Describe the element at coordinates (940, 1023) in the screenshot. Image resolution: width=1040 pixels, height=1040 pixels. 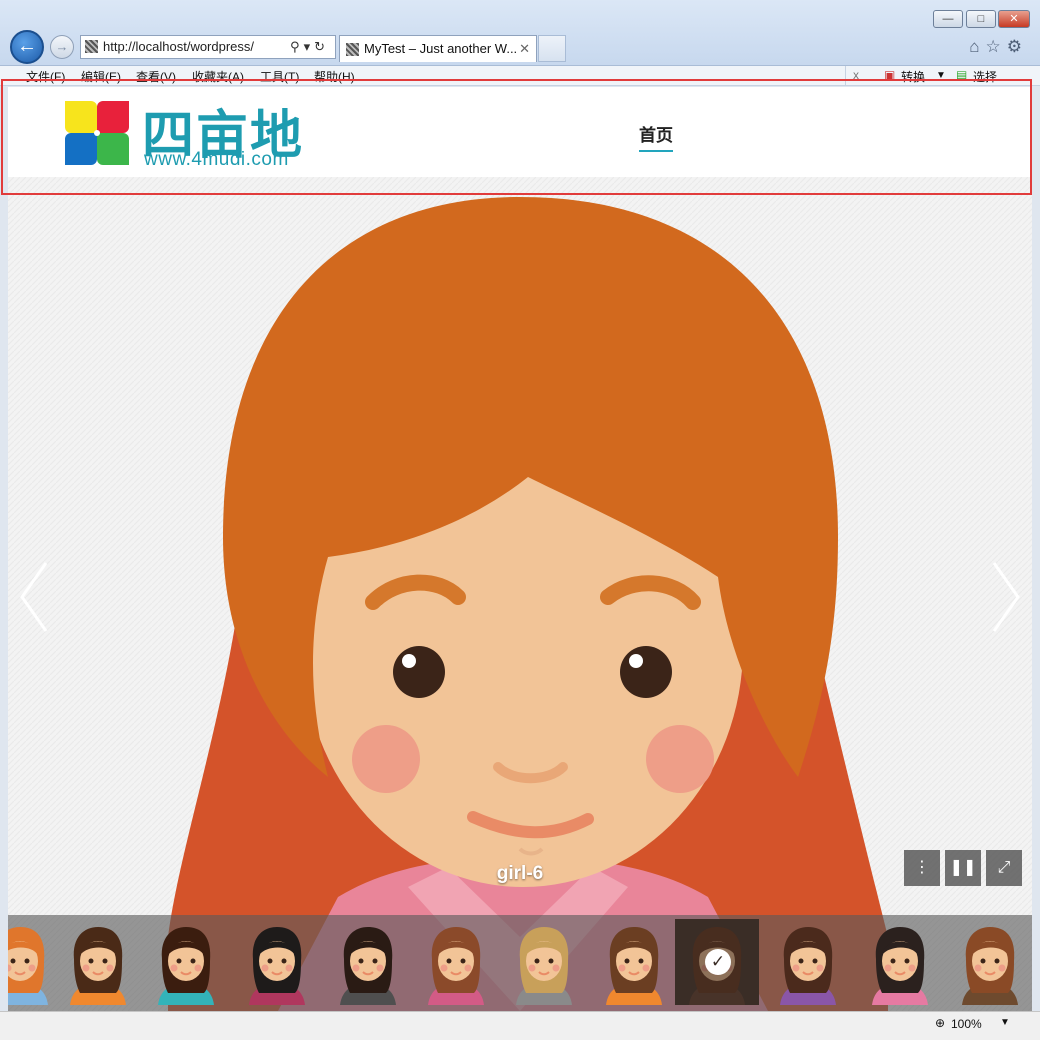
I see `zoom-icon: ⊕` at that location.